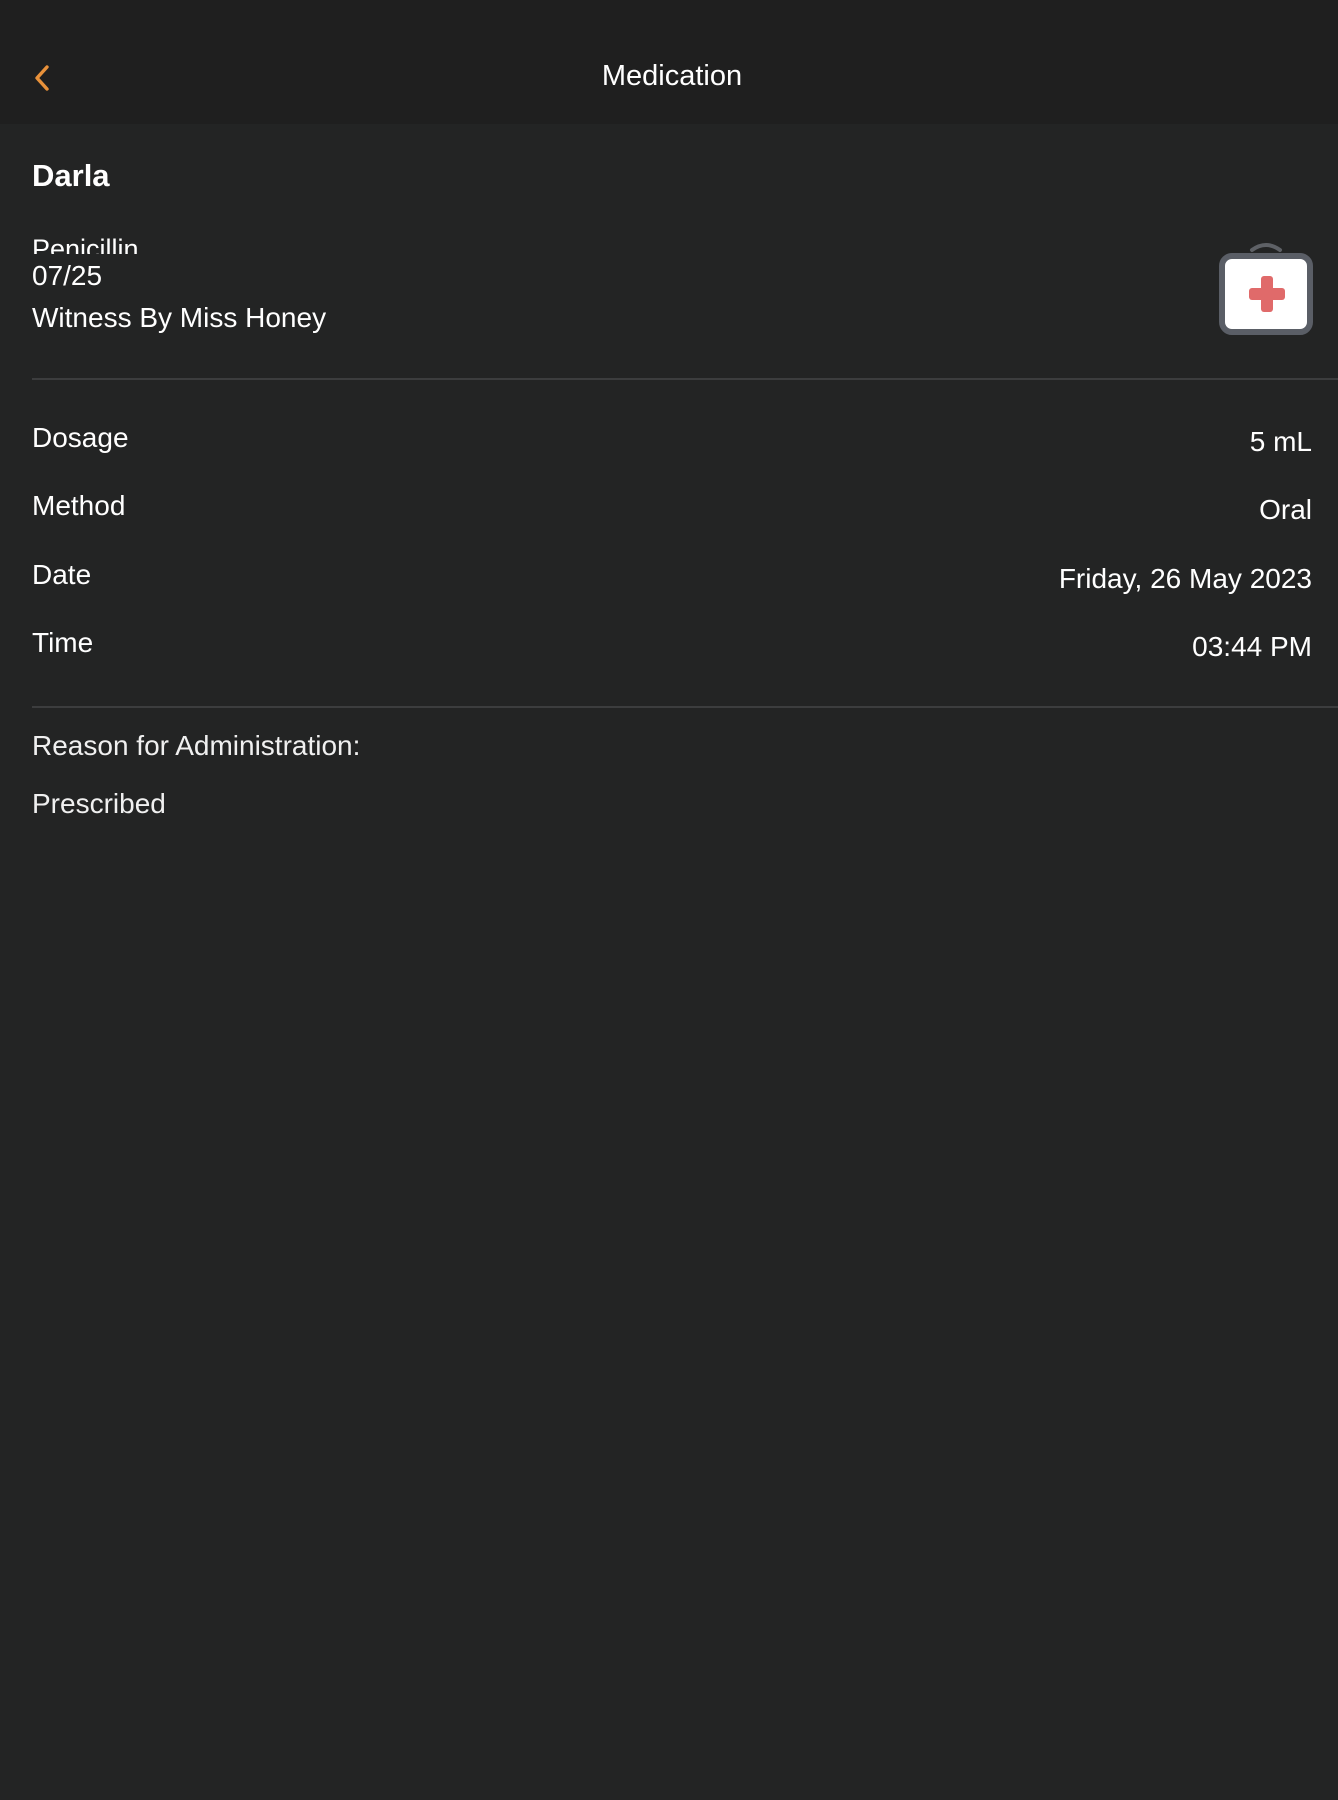 The image size is (1338, 1800). What do you see at coordinates (1266, 289) in the screenshot?
I see `first-aid-kit-icon` at bounding box center [1266, 289].